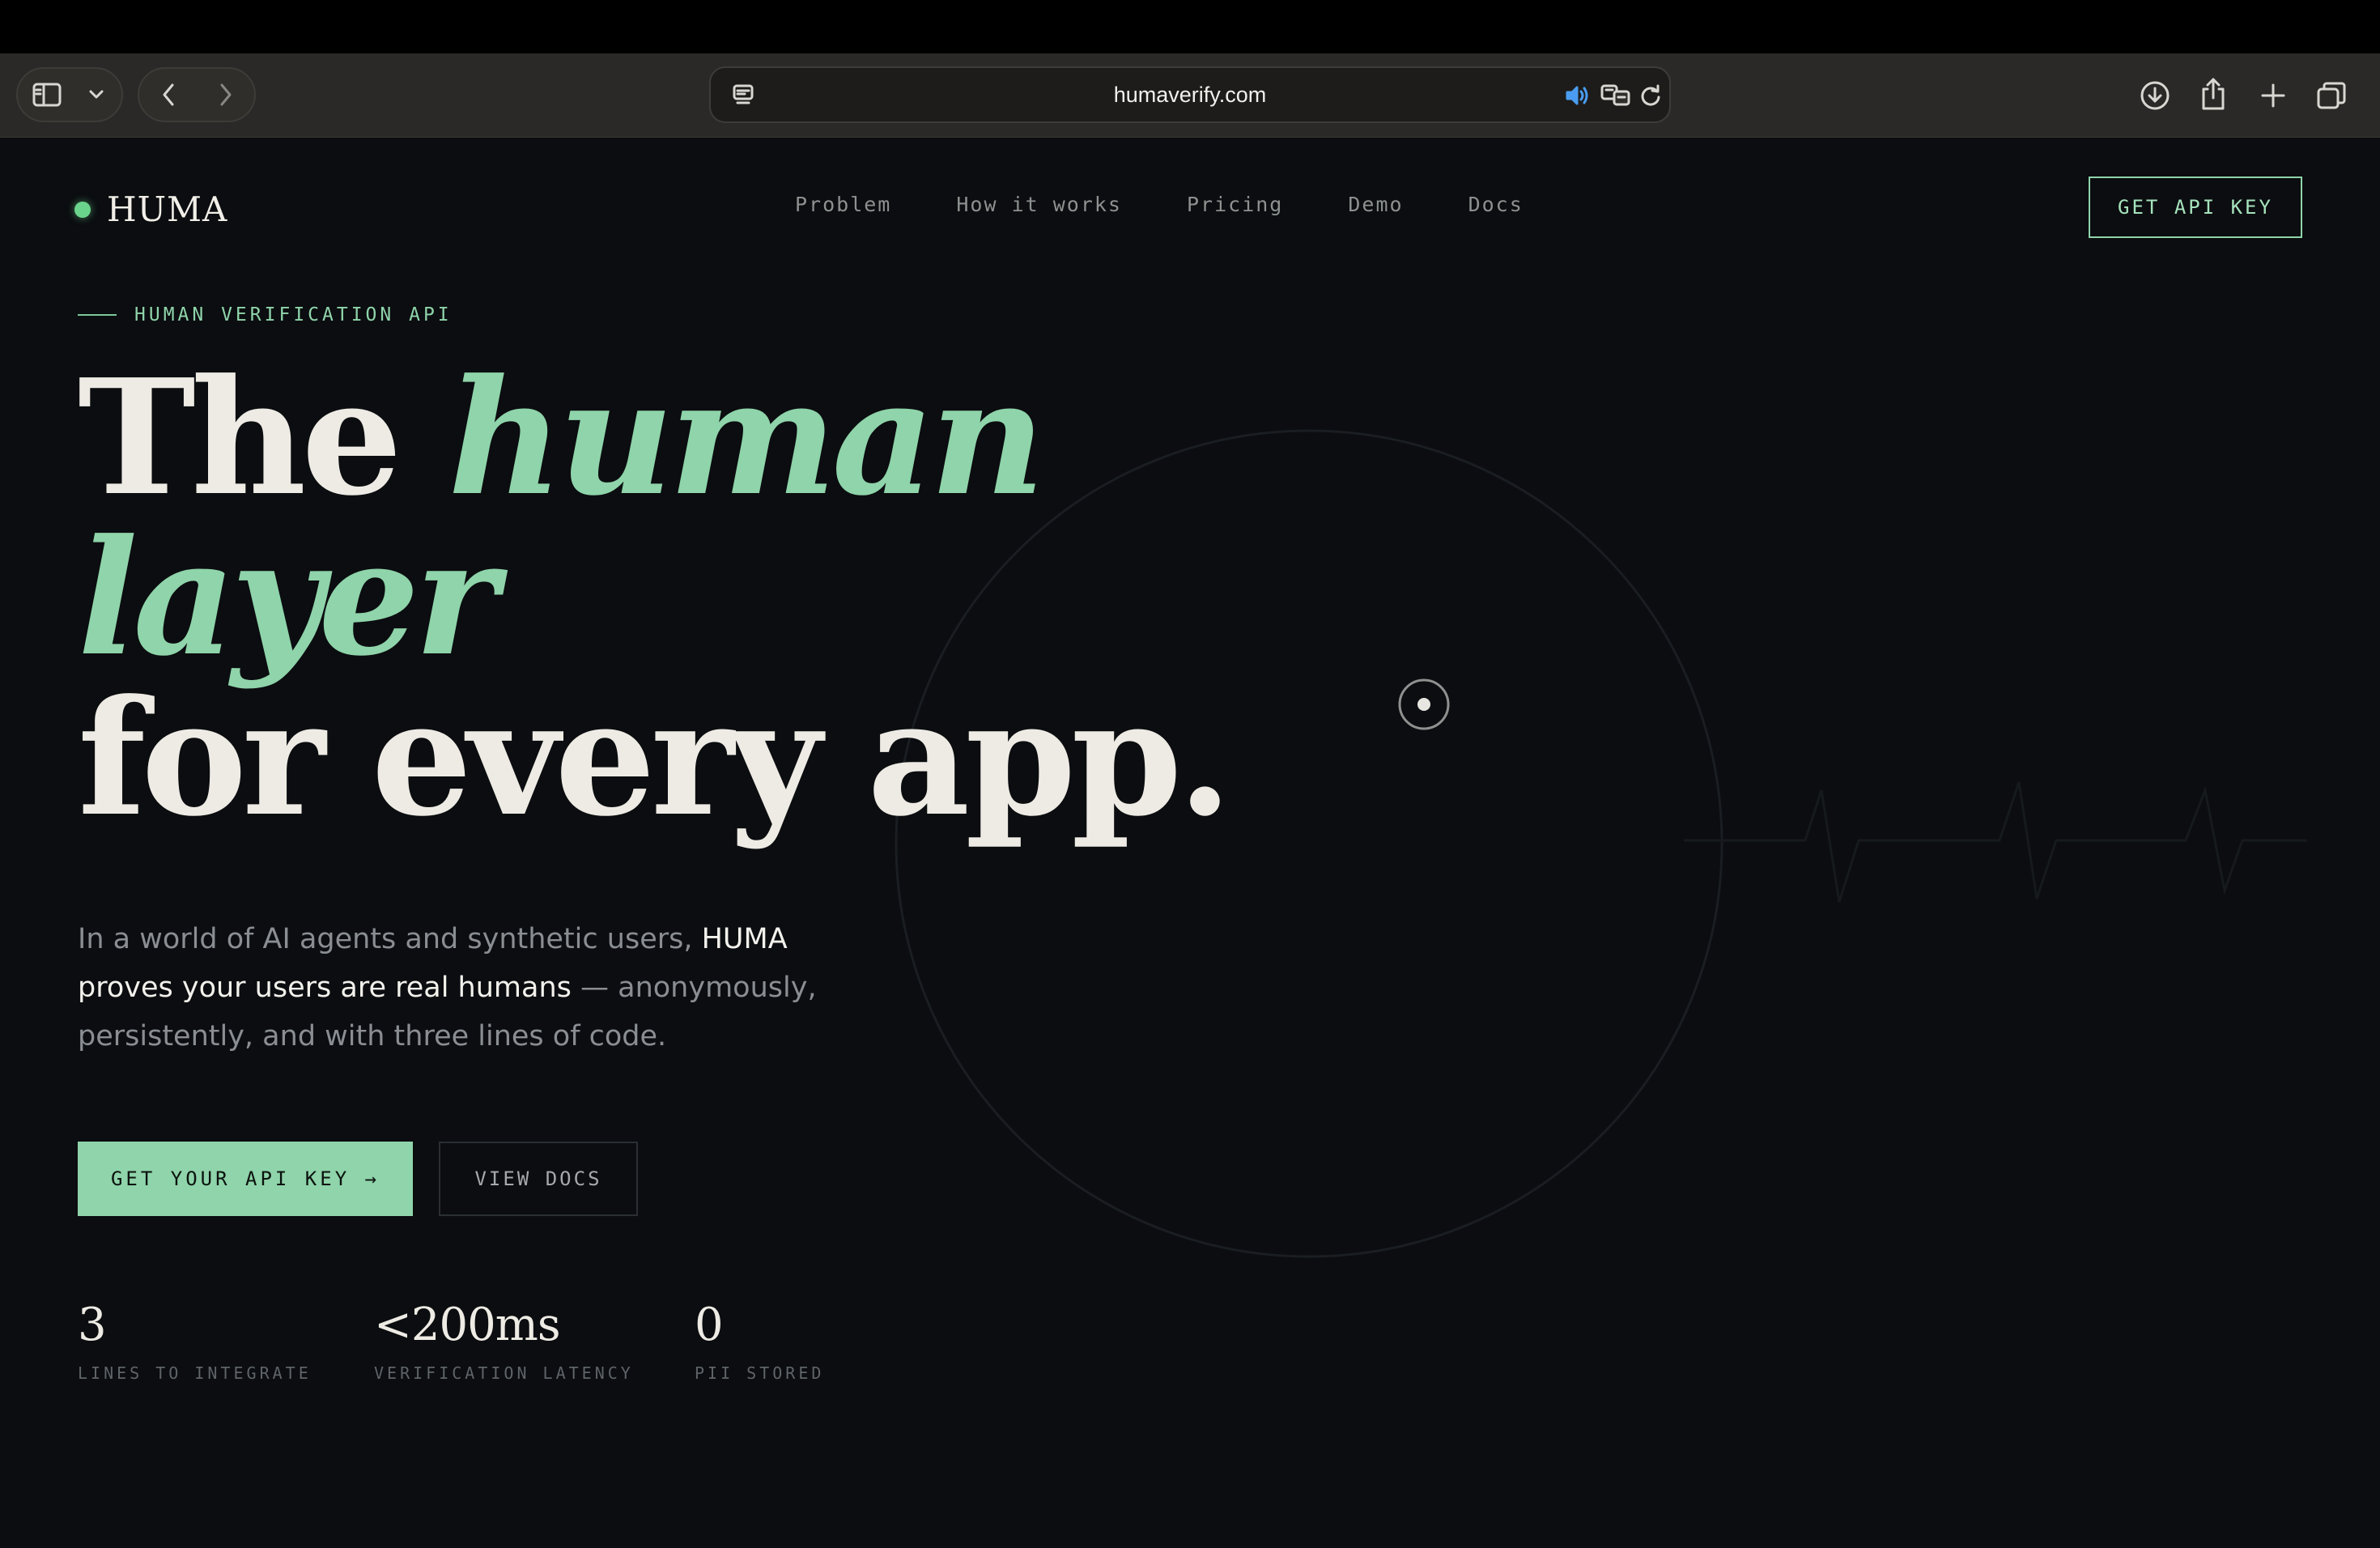 The image size is (2380, 1548). What do you see at coordinates (2213, 93) in the screenshot?
I see `share-icon` at bounding box center [2213, 93].